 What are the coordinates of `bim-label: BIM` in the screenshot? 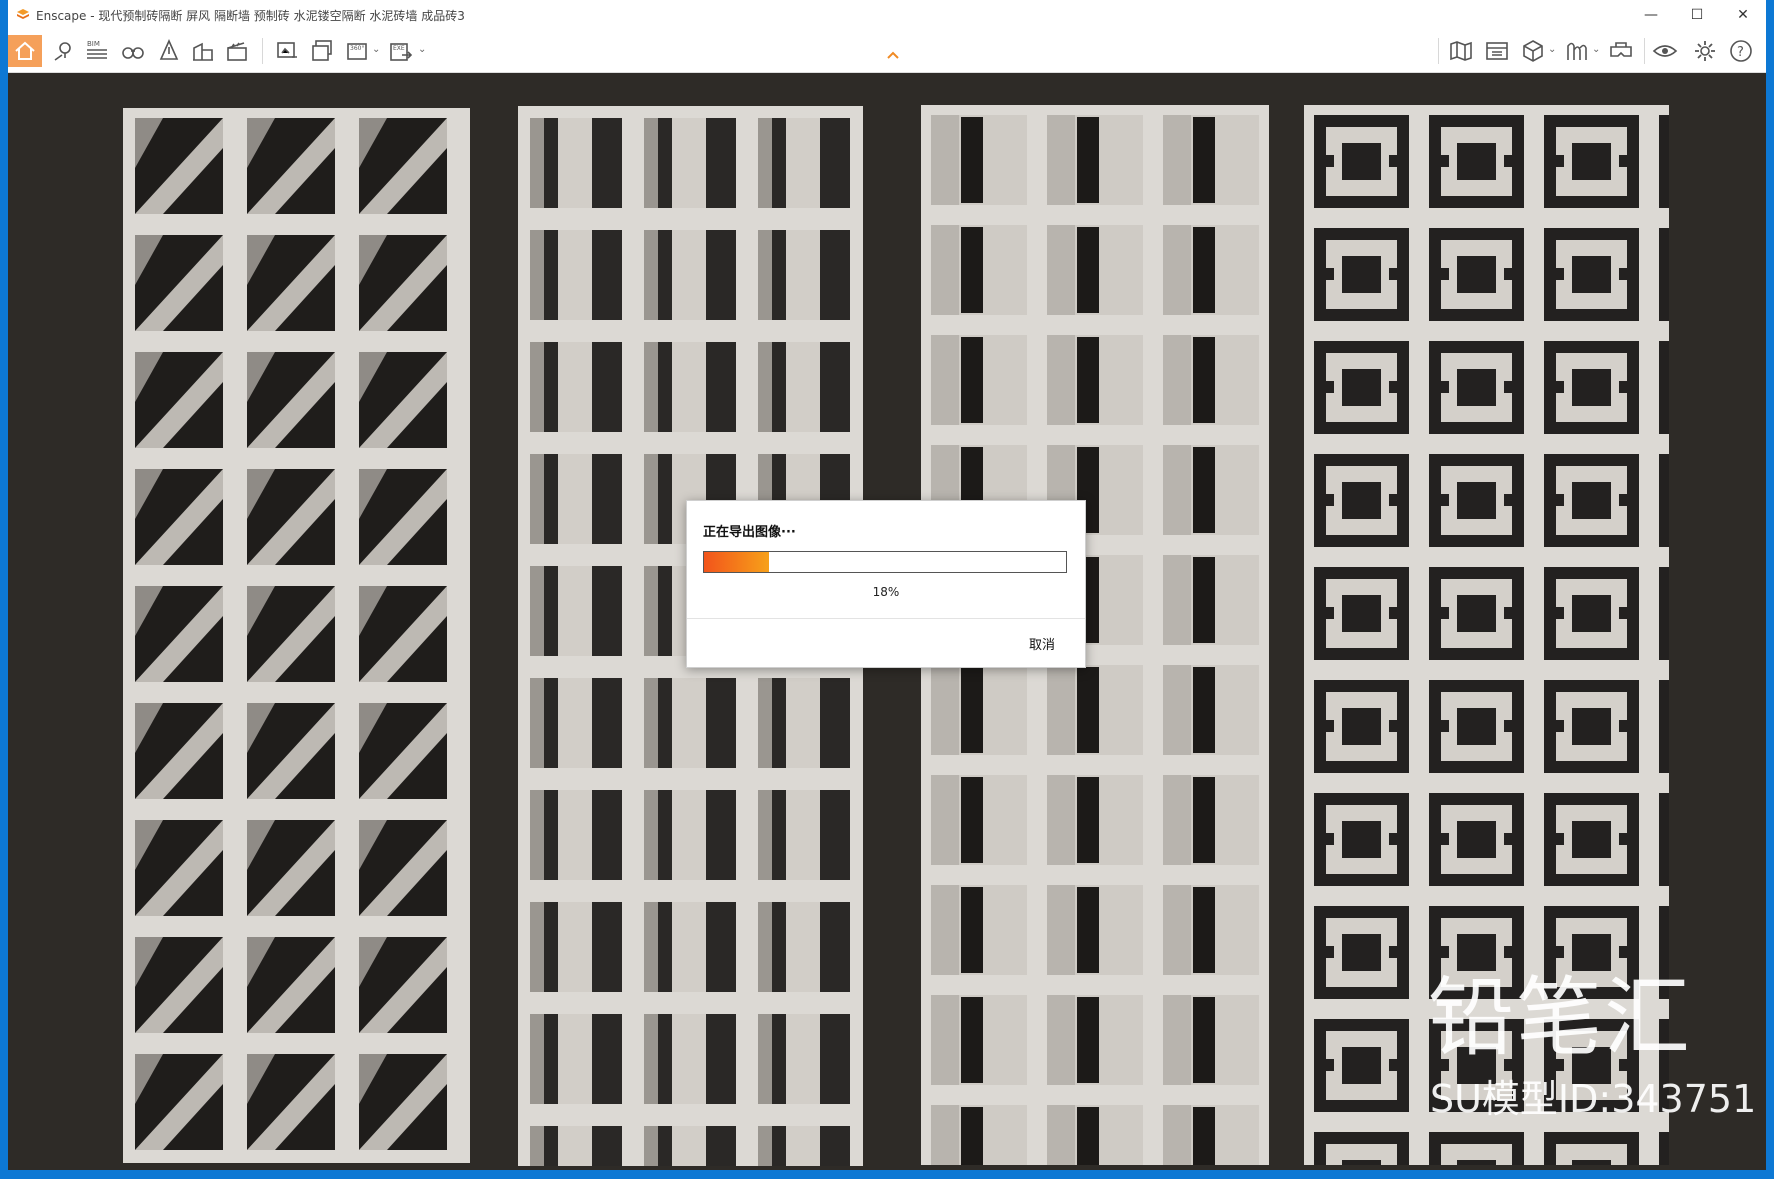 It's located at (93, 44).